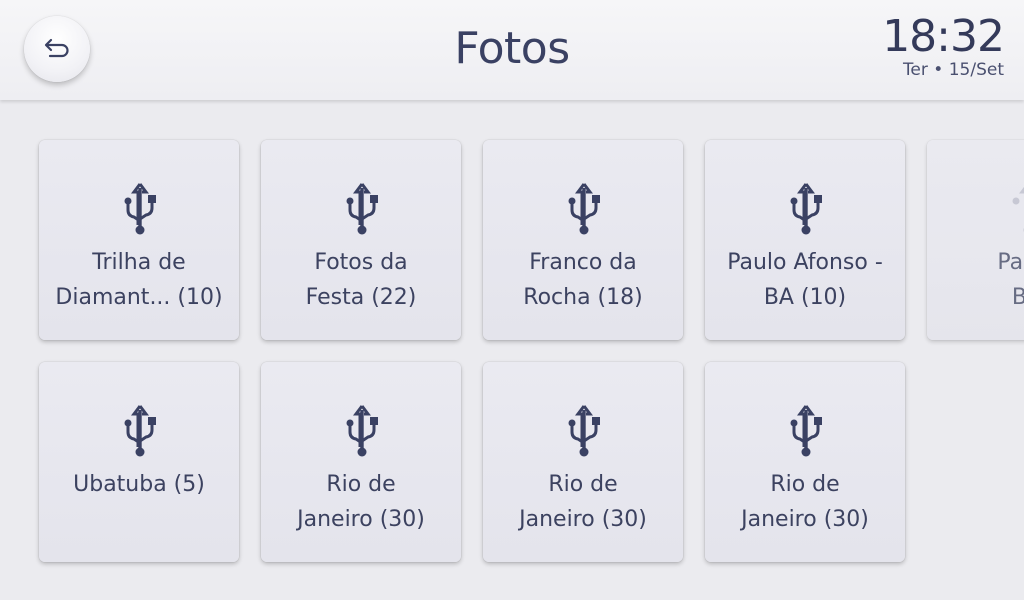  What do you see at coordinates (975, 240) in the screenshot?
I see `folder-tile: Paulo BA` at bounding box center [975, 240].